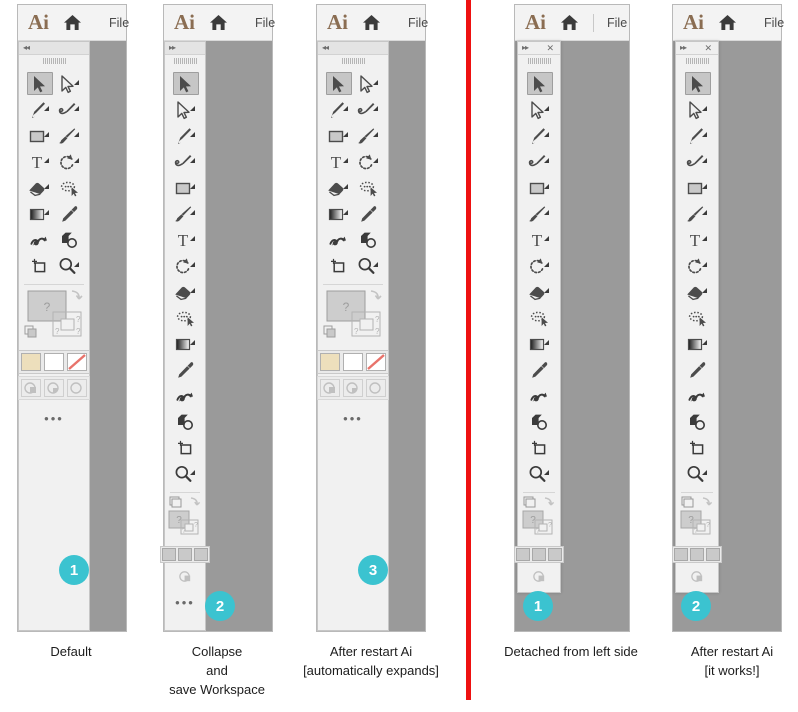 This screenshot has width=798, height=712. Describe the element at coordinates (54, 388) in the screenshot. I see `full-screen-with-menu-button` at that location.